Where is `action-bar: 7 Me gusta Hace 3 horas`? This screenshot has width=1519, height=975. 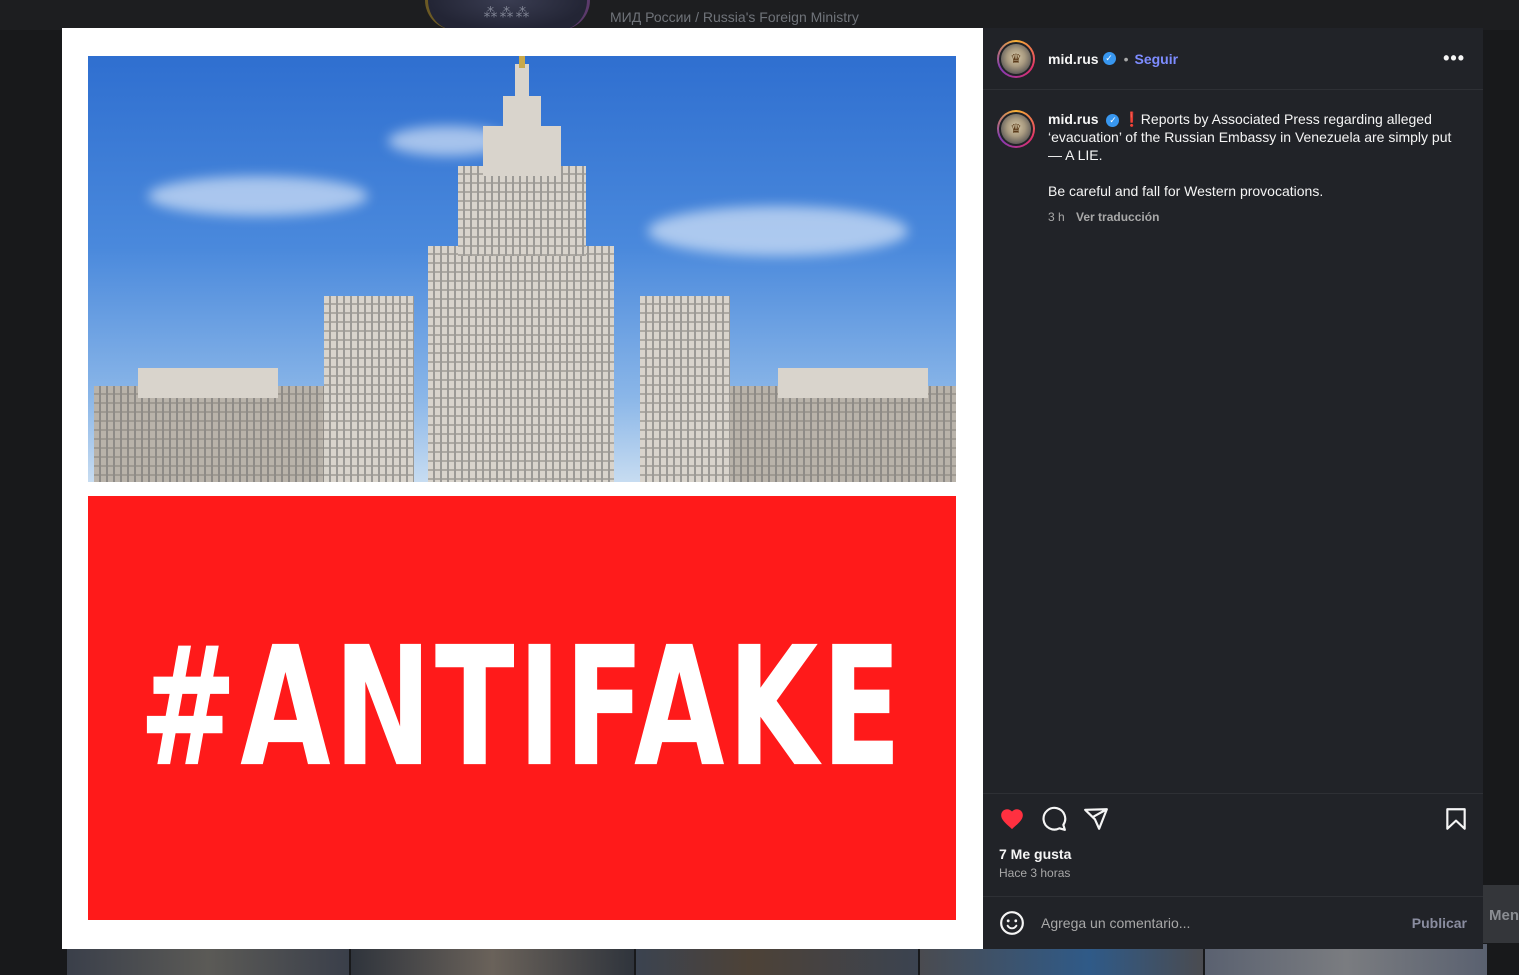
action-bar: 7 Me gusta Hace 3 horas is located at coordinates (1233, 844).